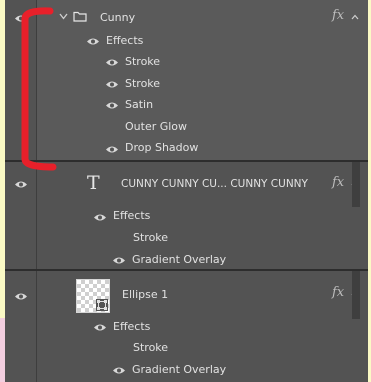 The image size is (371, 382). I want to click on annotation-bracket, so click(39, 89).